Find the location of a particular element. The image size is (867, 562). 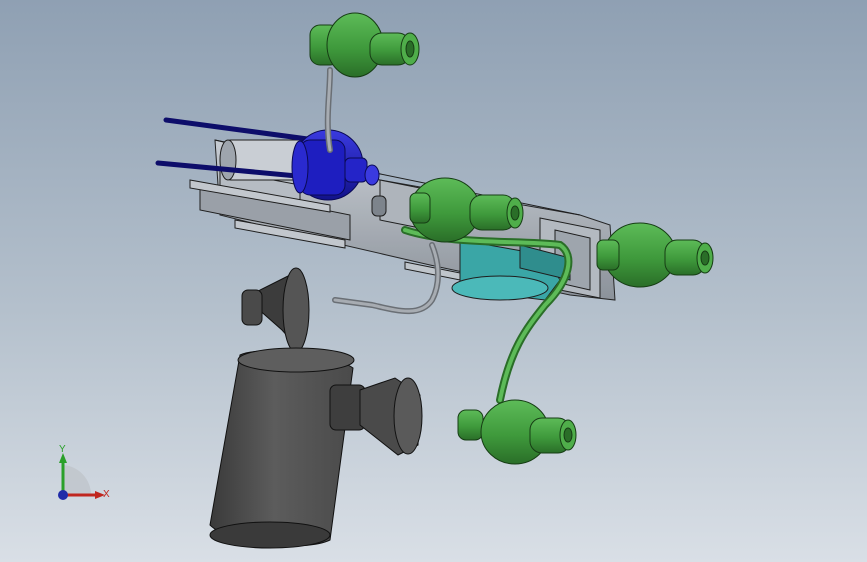

gray-canister is located at coordinates (282, 448).